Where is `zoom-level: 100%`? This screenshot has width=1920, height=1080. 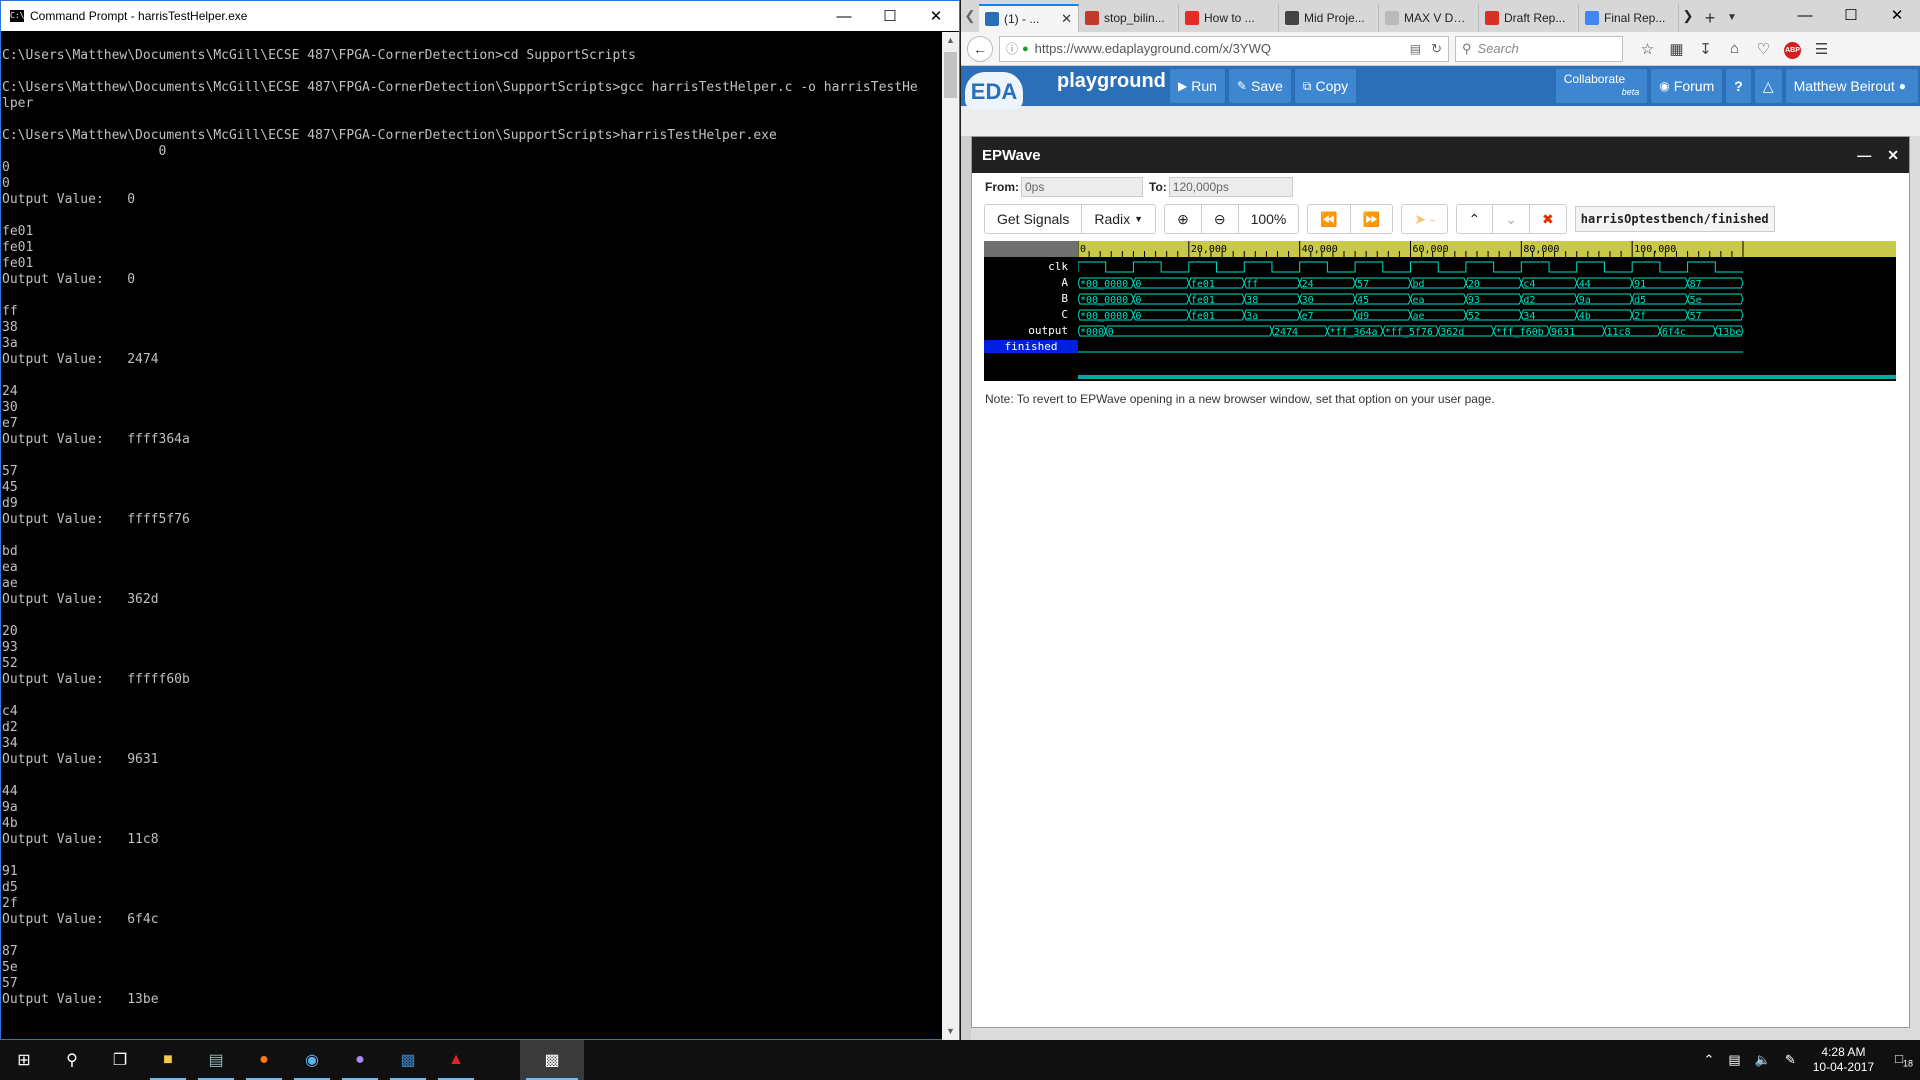 zoom-level: 100% is located at coordinates (1269, 219).